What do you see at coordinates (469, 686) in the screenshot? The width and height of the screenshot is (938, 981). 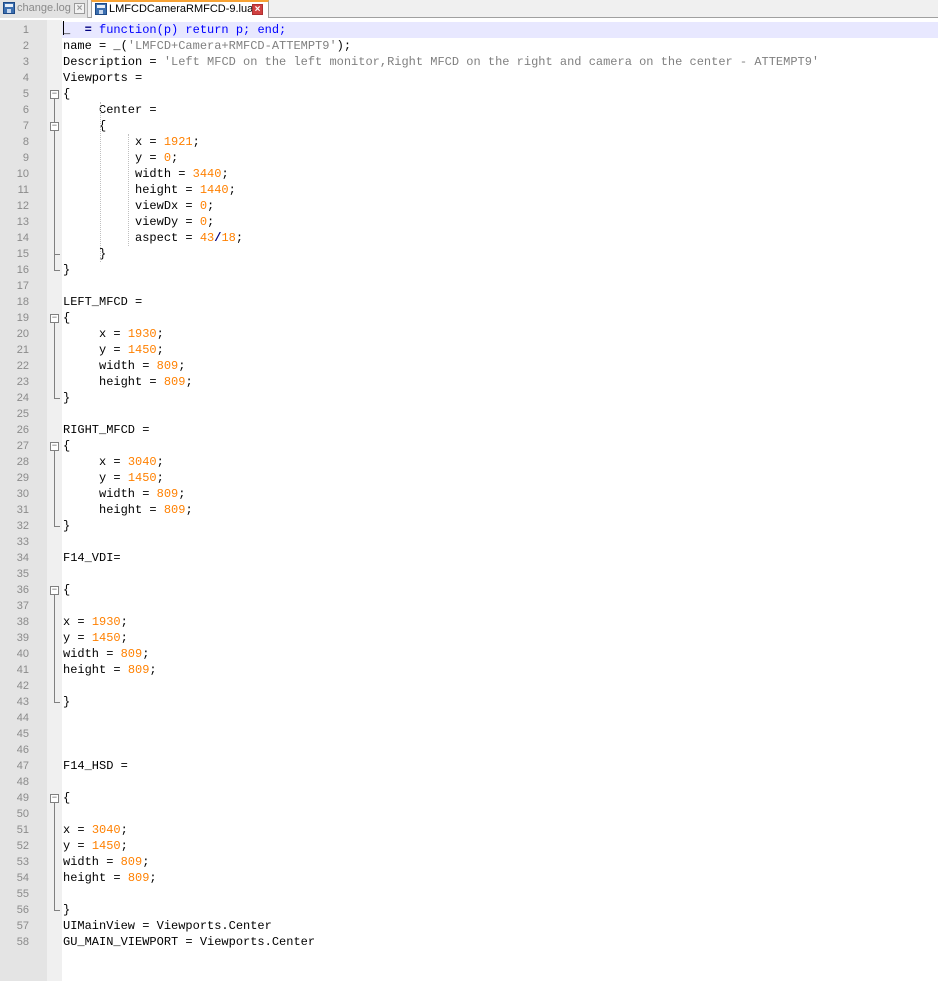 I see `code-line: 42` at bounding box center [469, 686].